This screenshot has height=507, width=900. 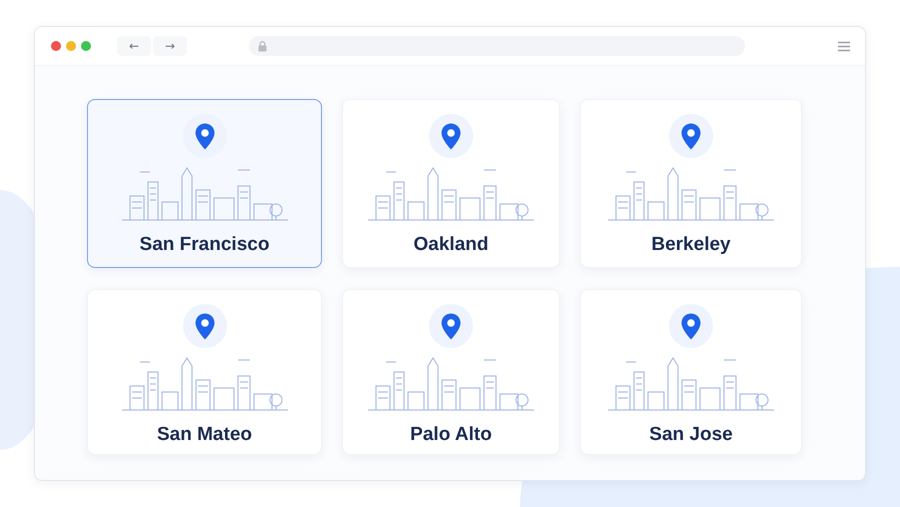 I want to click on maximize-dot, so click(x=86, y=46).